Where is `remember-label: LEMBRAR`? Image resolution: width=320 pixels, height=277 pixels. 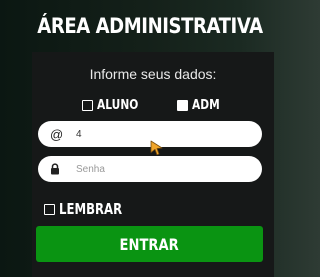 remember-label: LEMBRAR is located at coordinates (91, 209).